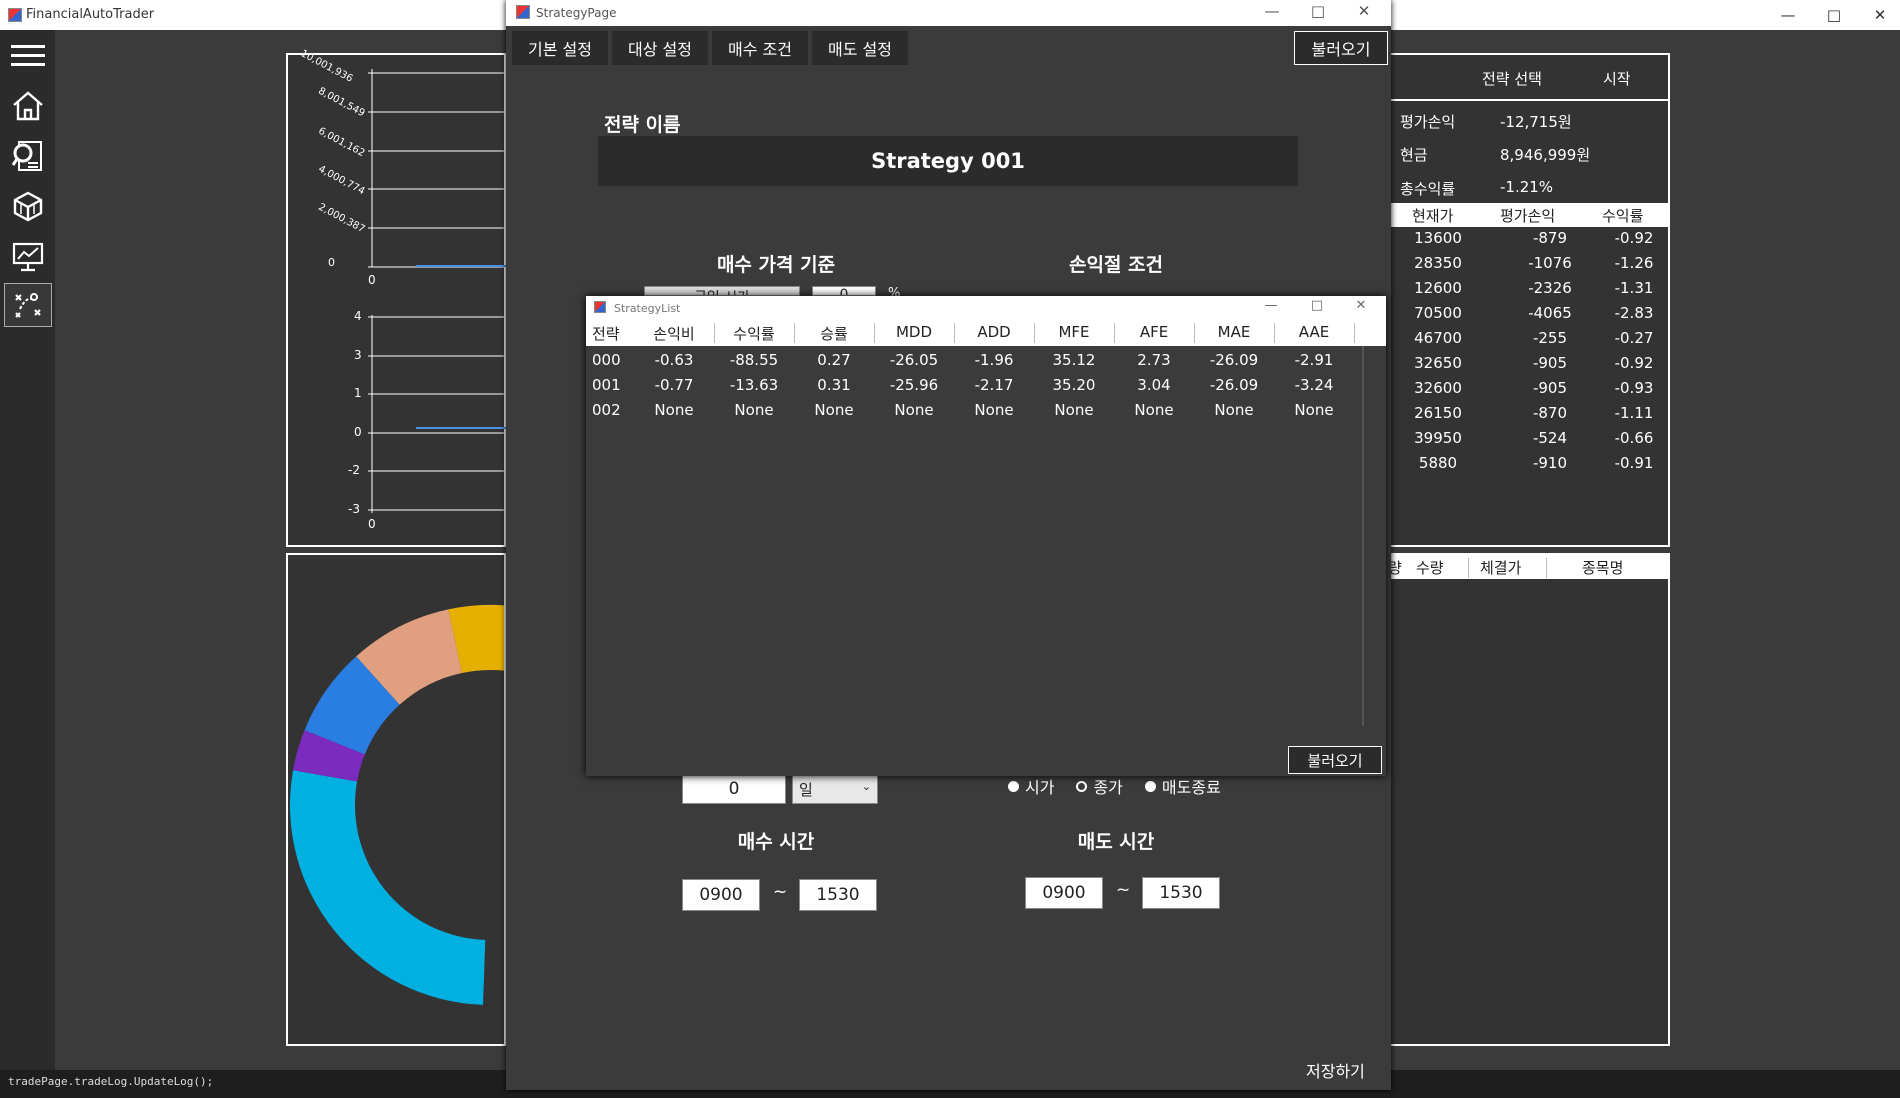 This screenshot has width=1900, height=1098. I want to click on column-header: AAE, so click(1314, 332).